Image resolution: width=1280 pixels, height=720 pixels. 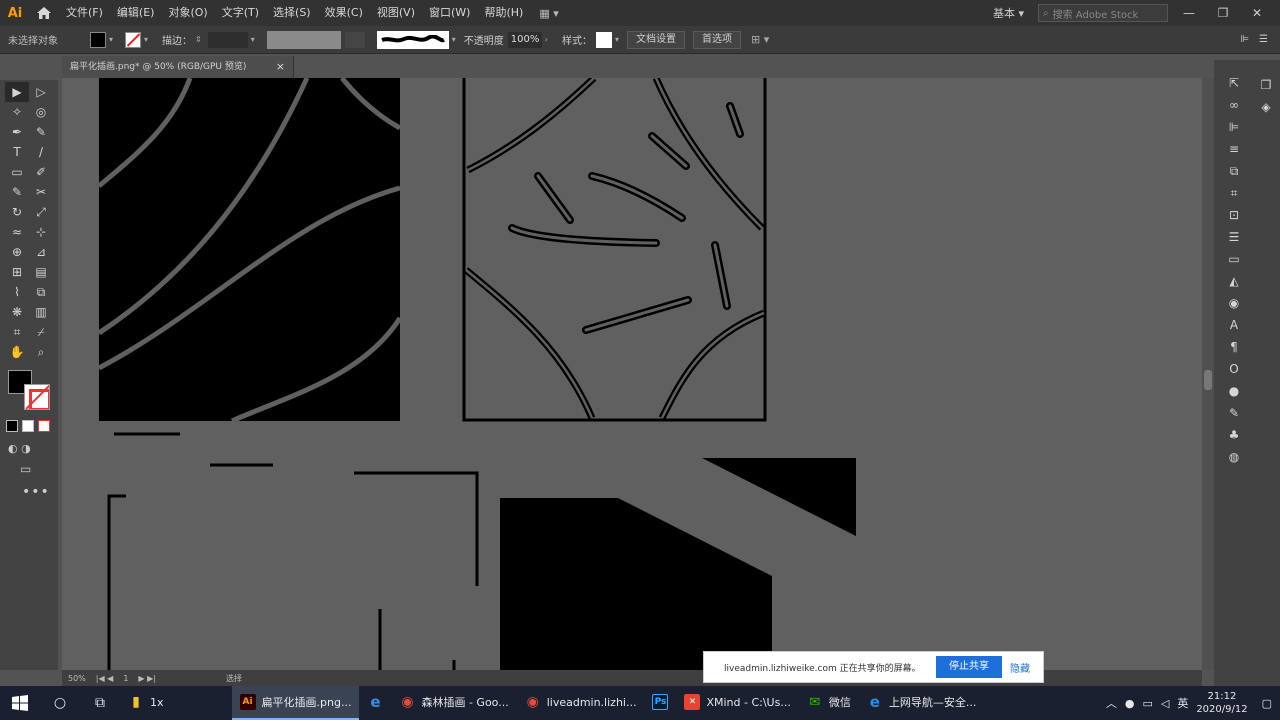 I want to click on taskbar-item-ie: e, so click(x=375, y=703).